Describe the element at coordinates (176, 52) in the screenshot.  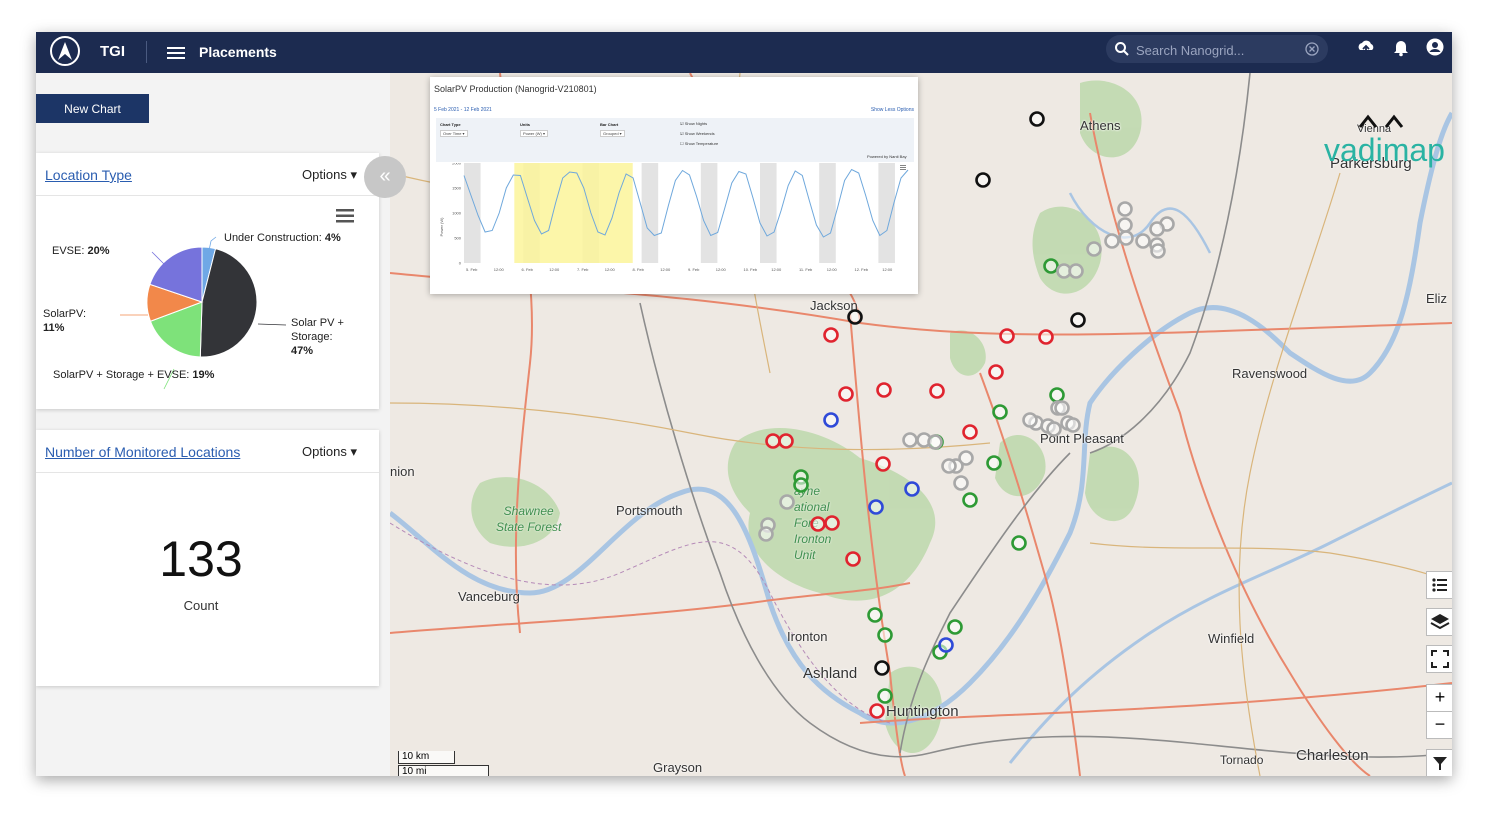
I see `menu-icon` at that location.